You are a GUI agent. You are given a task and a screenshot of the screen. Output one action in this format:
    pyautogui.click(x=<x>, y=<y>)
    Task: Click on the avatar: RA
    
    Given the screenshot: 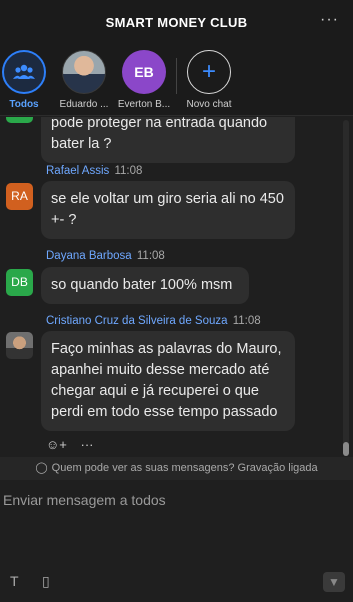 What is the action you would take?
    pyautogui.click(x=19, y=196)
    